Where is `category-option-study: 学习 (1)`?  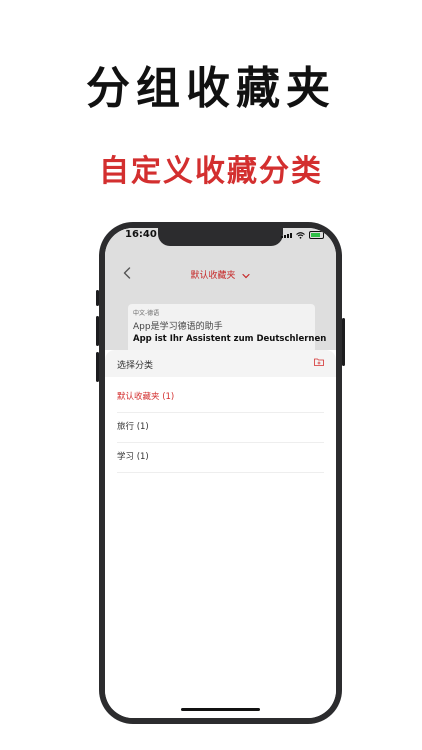
category-option-study: 学习 (1) is located at coordinates (220, 457).